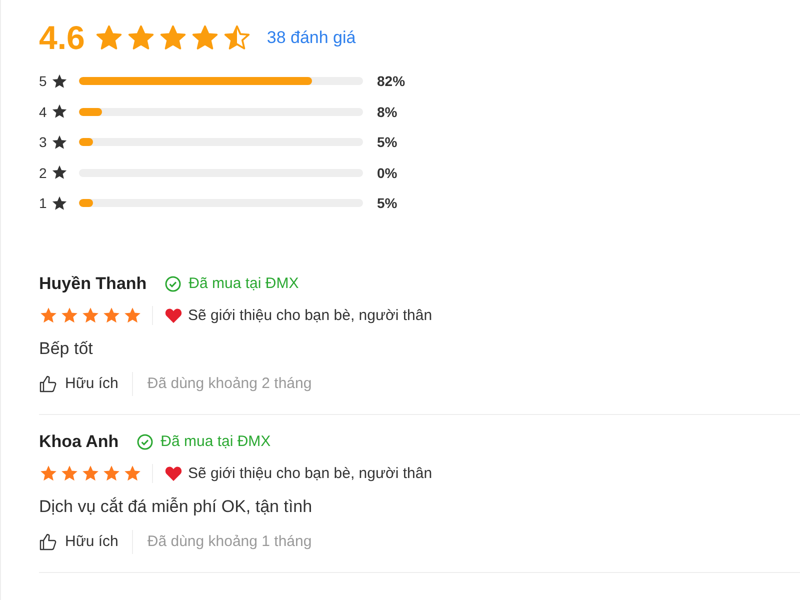 The image size is (800, 600). What do you see at coordinates (66, 348) in the screenshot?
I see `review-text: Bếp tốt` at bounding box center [66, 348].